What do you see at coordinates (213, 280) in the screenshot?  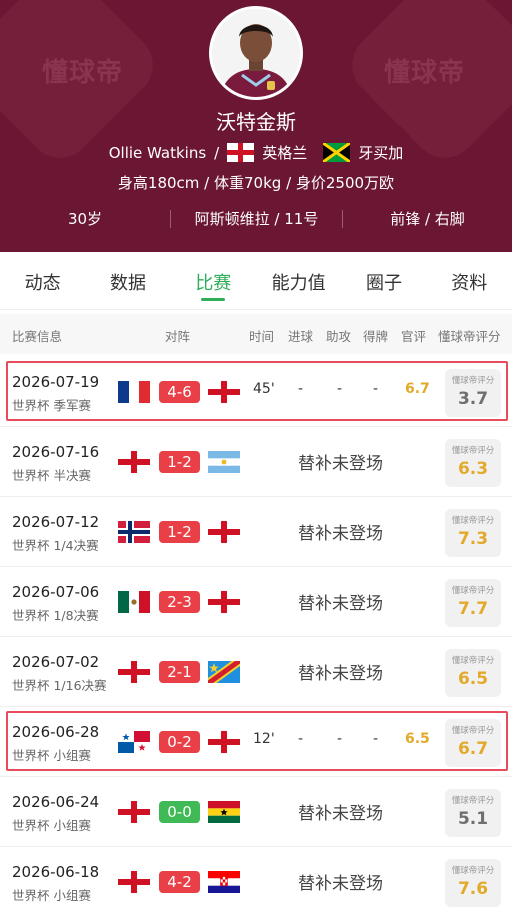 I see `tab-matches: 比赛` at bounding box center [213, 280].